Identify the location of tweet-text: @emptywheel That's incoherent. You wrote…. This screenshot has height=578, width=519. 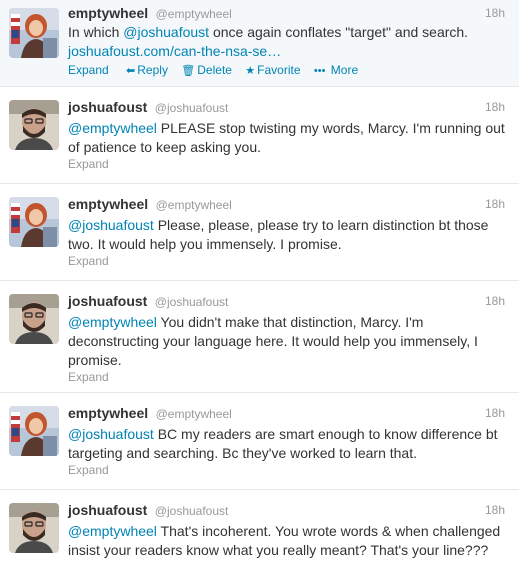
(287, 541).